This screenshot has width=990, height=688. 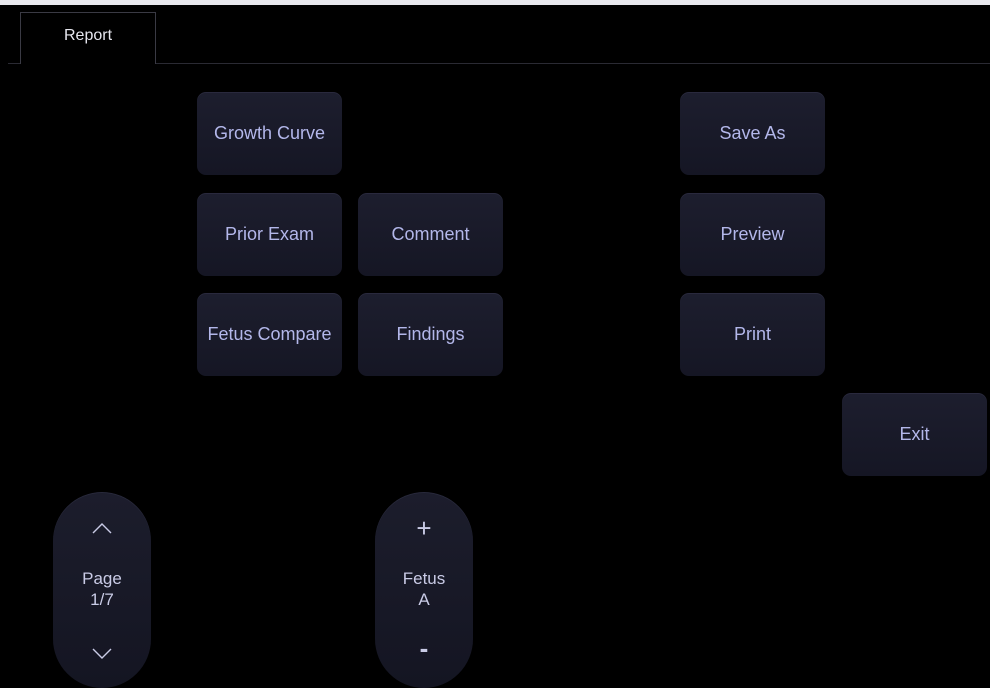 I want to click on growth-curve-label: Growth Curve, so click(x=269, y=133).